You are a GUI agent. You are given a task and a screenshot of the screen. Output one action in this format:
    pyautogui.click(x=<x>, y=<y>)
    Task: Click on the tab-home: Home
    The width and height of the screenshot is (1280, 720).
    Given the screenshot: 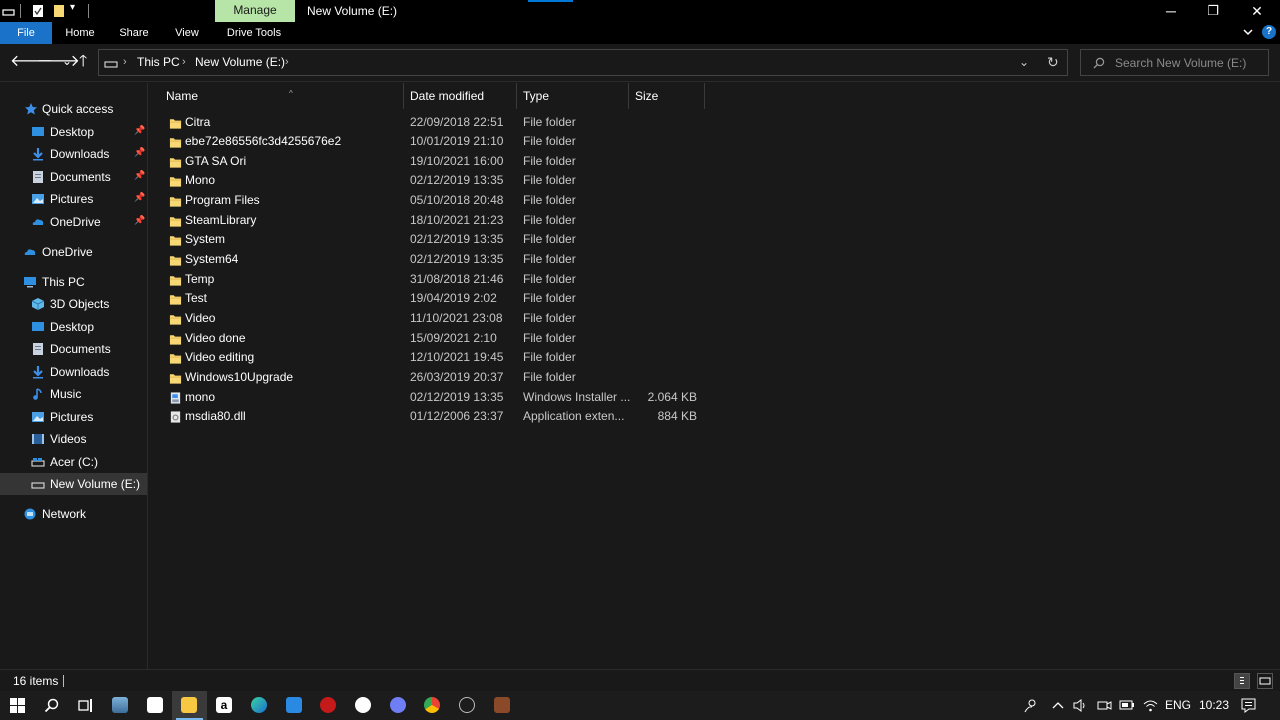 What is the action you would take?
    pyautogui.click(x=80, y=33)
    